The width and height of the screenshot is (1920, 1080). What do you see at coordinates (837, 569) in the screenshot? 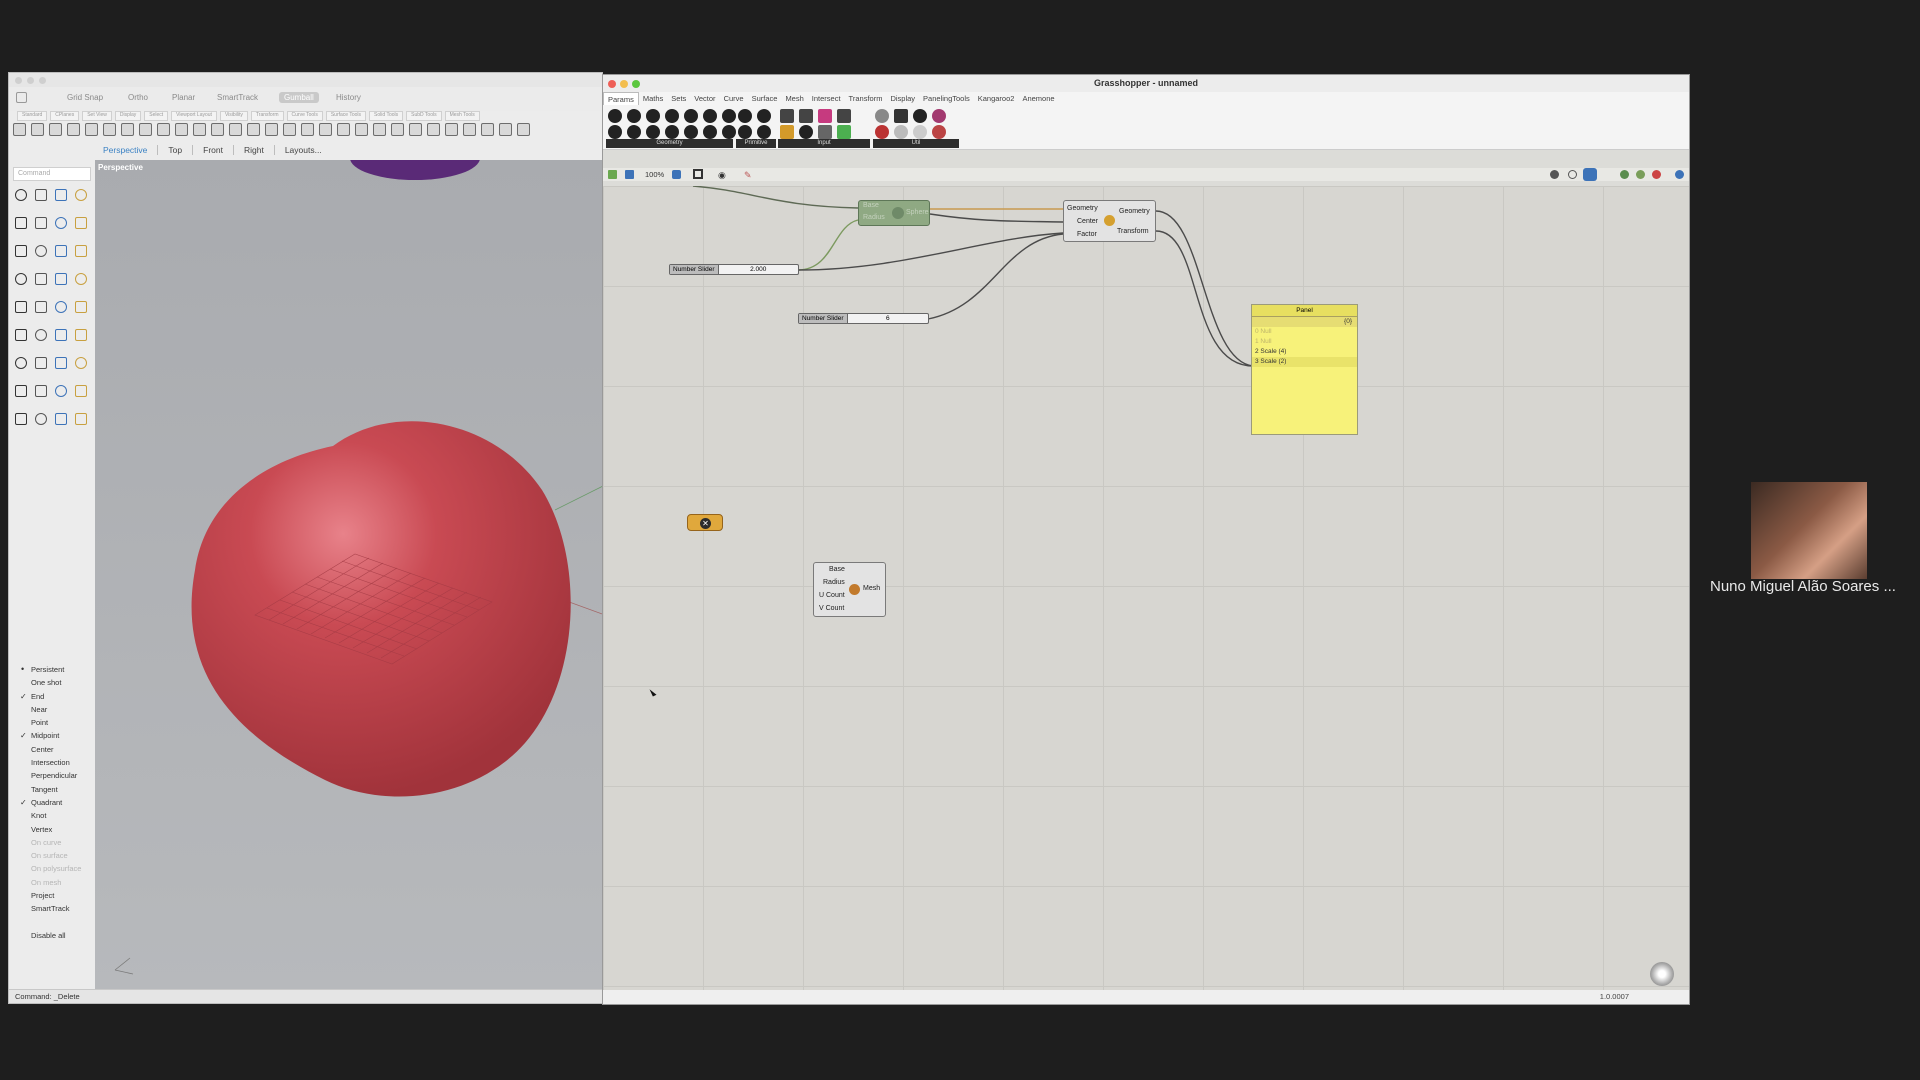
I see `mesh-input-base: Base` at bounding box center [837, 569].